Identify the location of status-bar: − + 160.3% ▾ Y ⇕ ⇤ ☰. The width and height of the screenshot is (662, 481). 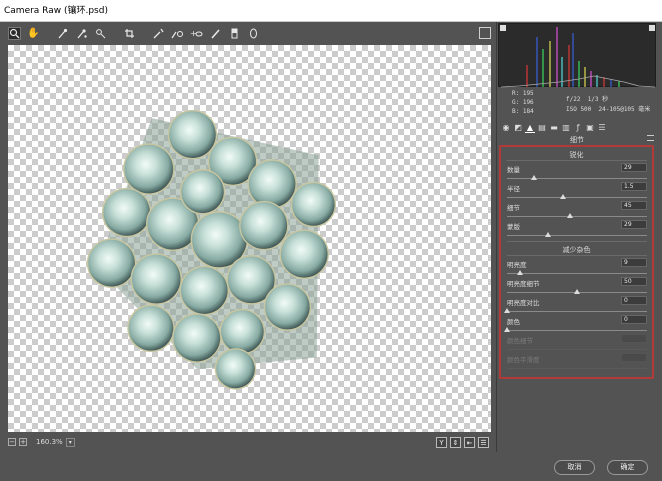
(249, 442).